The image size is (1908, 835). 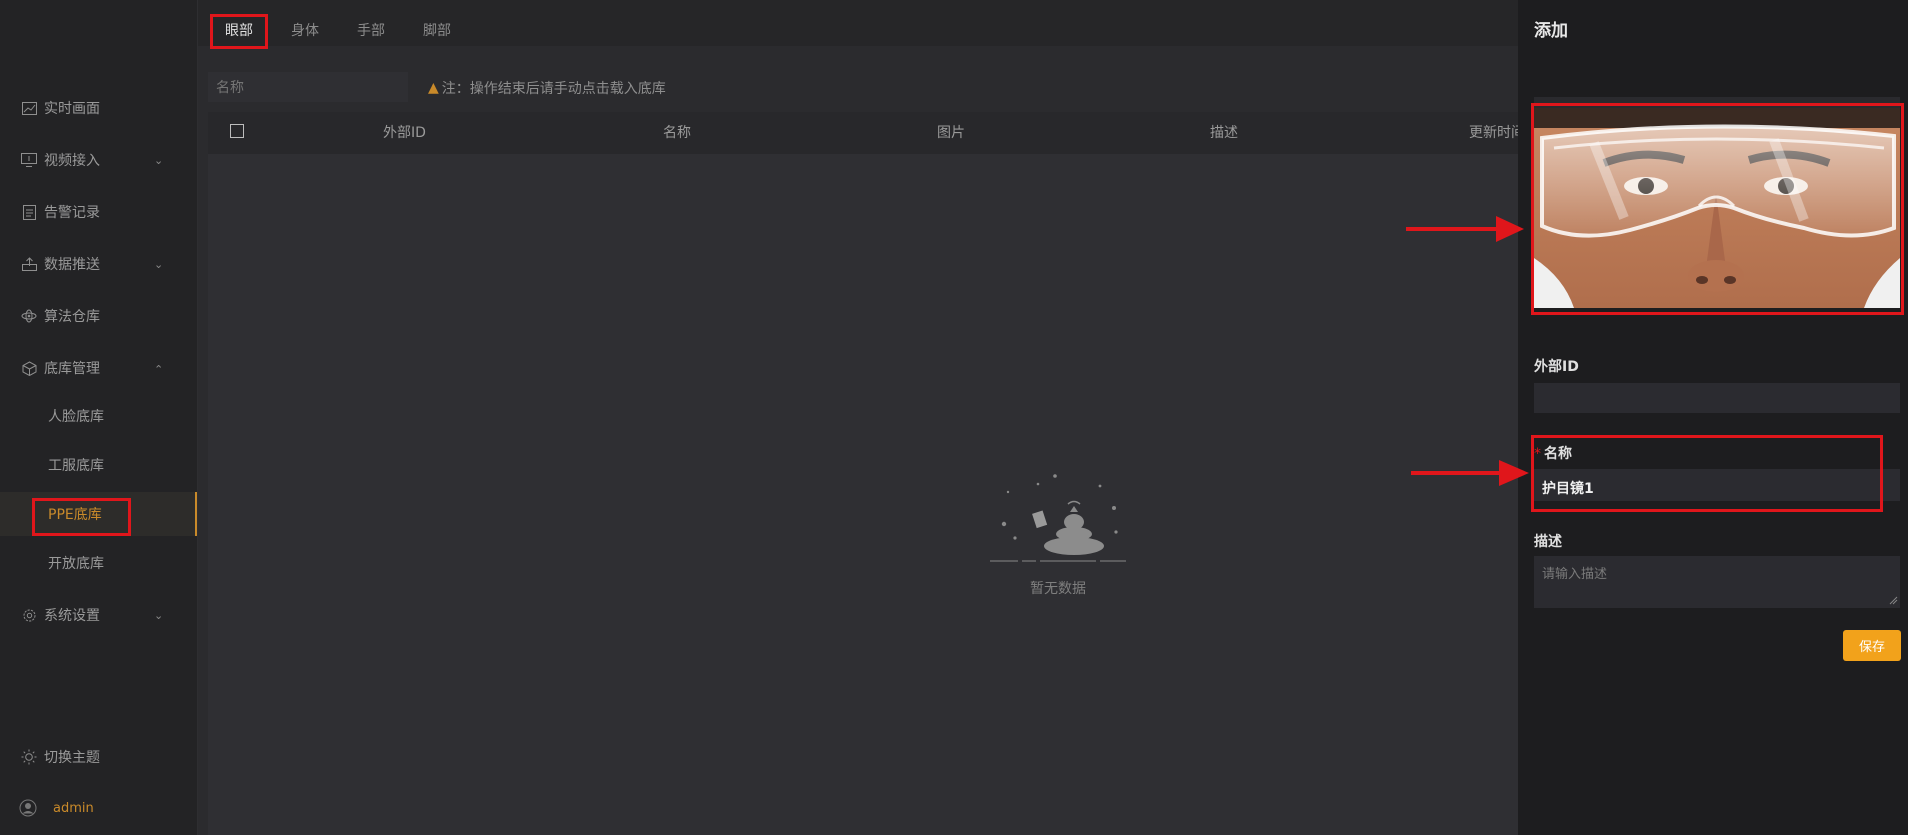 I want to click on sidebar-subitem-label: PPE底库, so click(x=75, y=515).